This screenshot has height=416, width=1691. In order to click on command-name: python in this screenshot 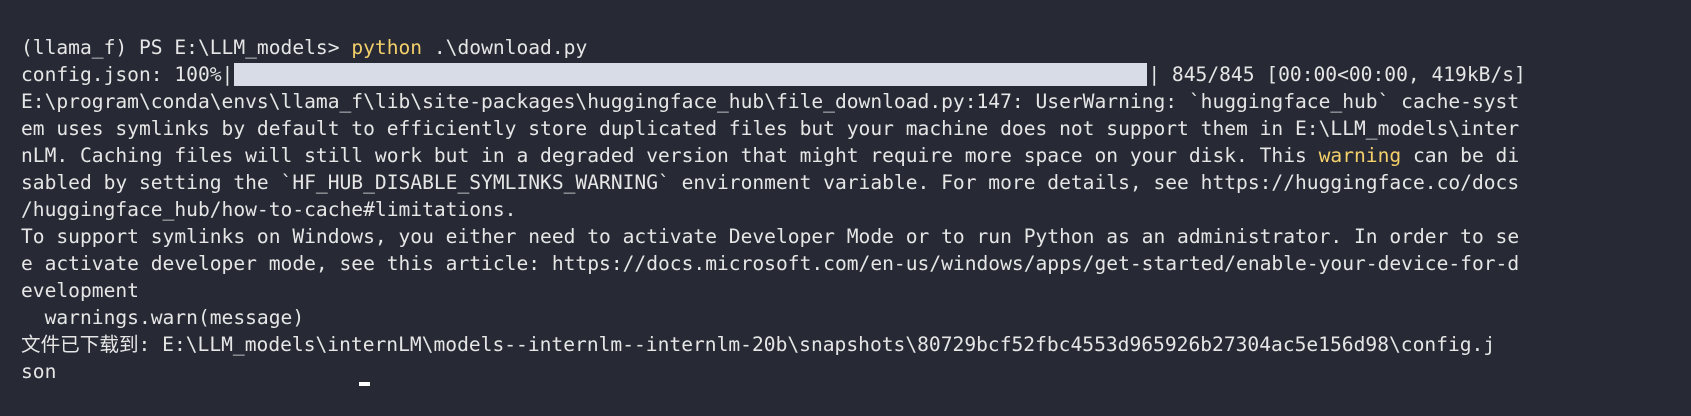, I will do `click(387, 47)`.